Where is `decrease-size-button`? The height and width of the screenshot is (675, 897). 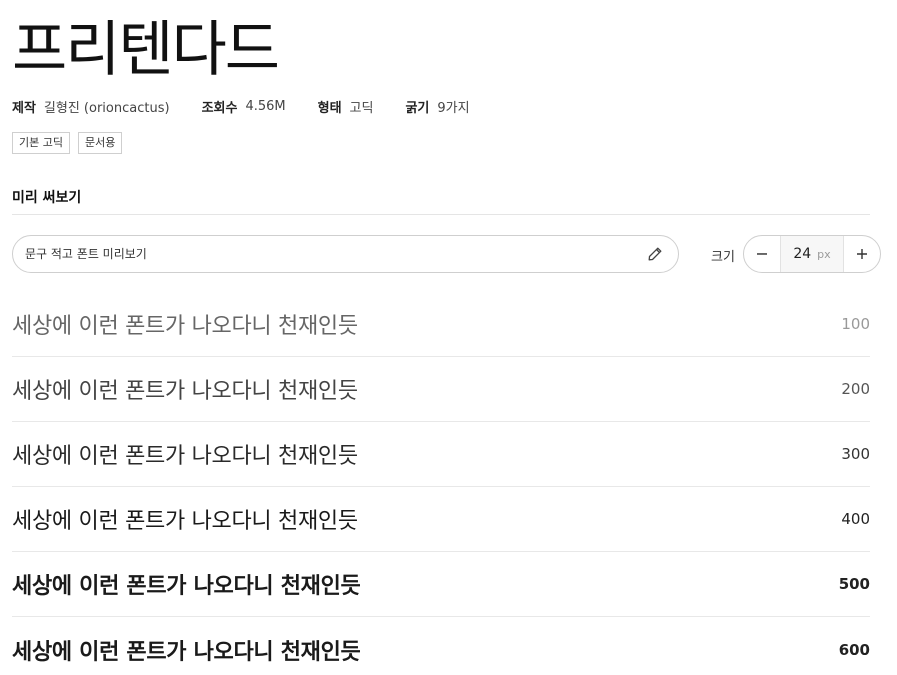
decrease-size-button is located at coordinates (762, 254).